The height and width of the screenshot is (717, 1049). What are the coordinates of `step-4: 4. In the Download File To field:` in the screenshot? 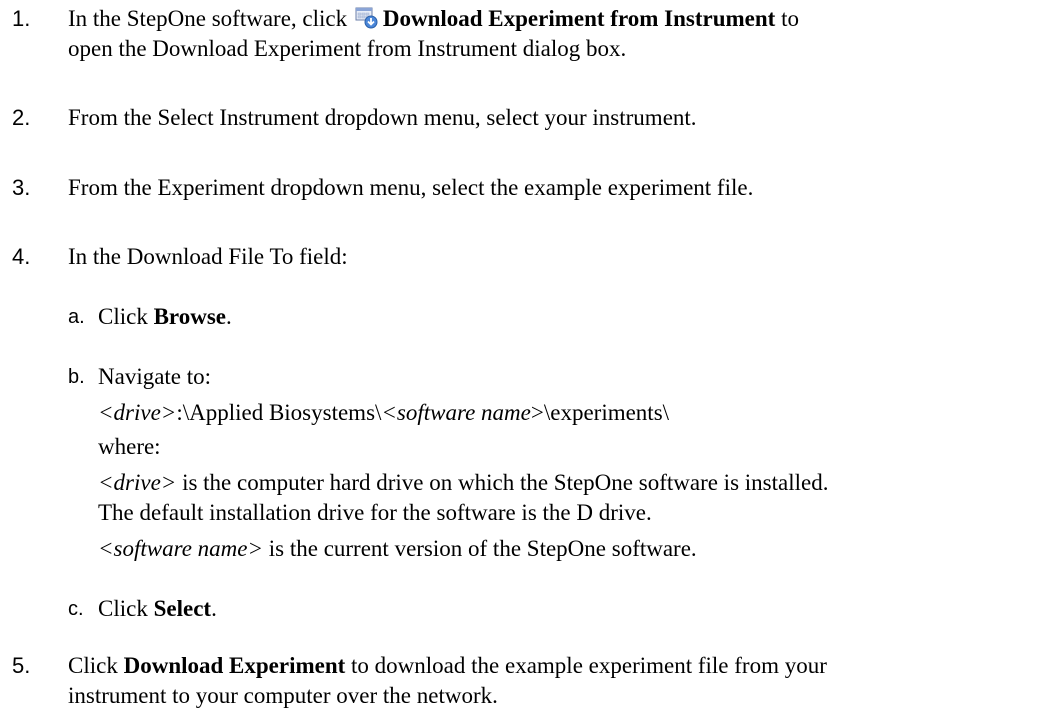 It's located at (522, 257).